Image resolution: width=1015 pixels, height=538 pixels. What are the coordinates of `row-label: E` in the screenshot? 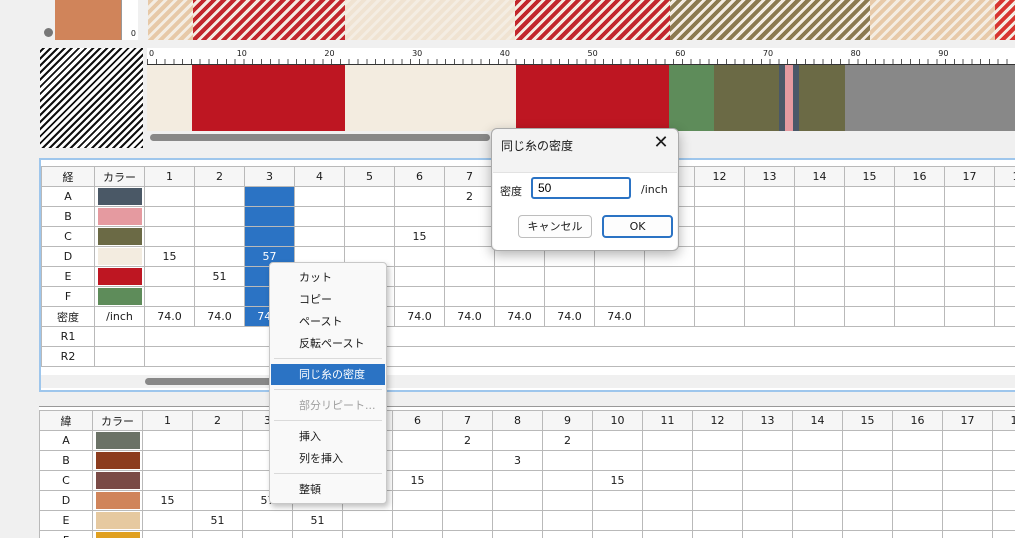 It's located at (68, 277).